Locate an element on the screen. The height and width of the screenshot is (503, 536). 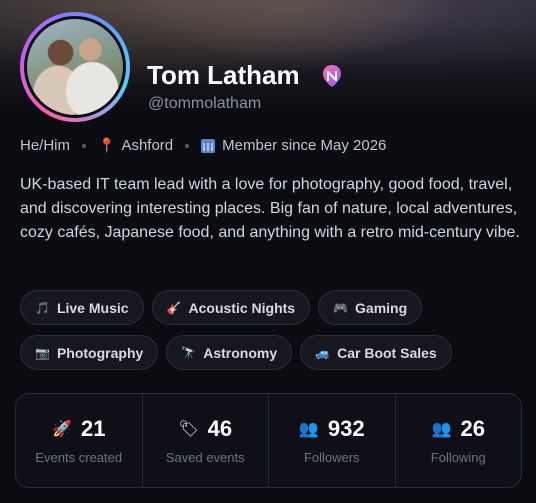
stat-label: Following is located at coordinates (458, 457).